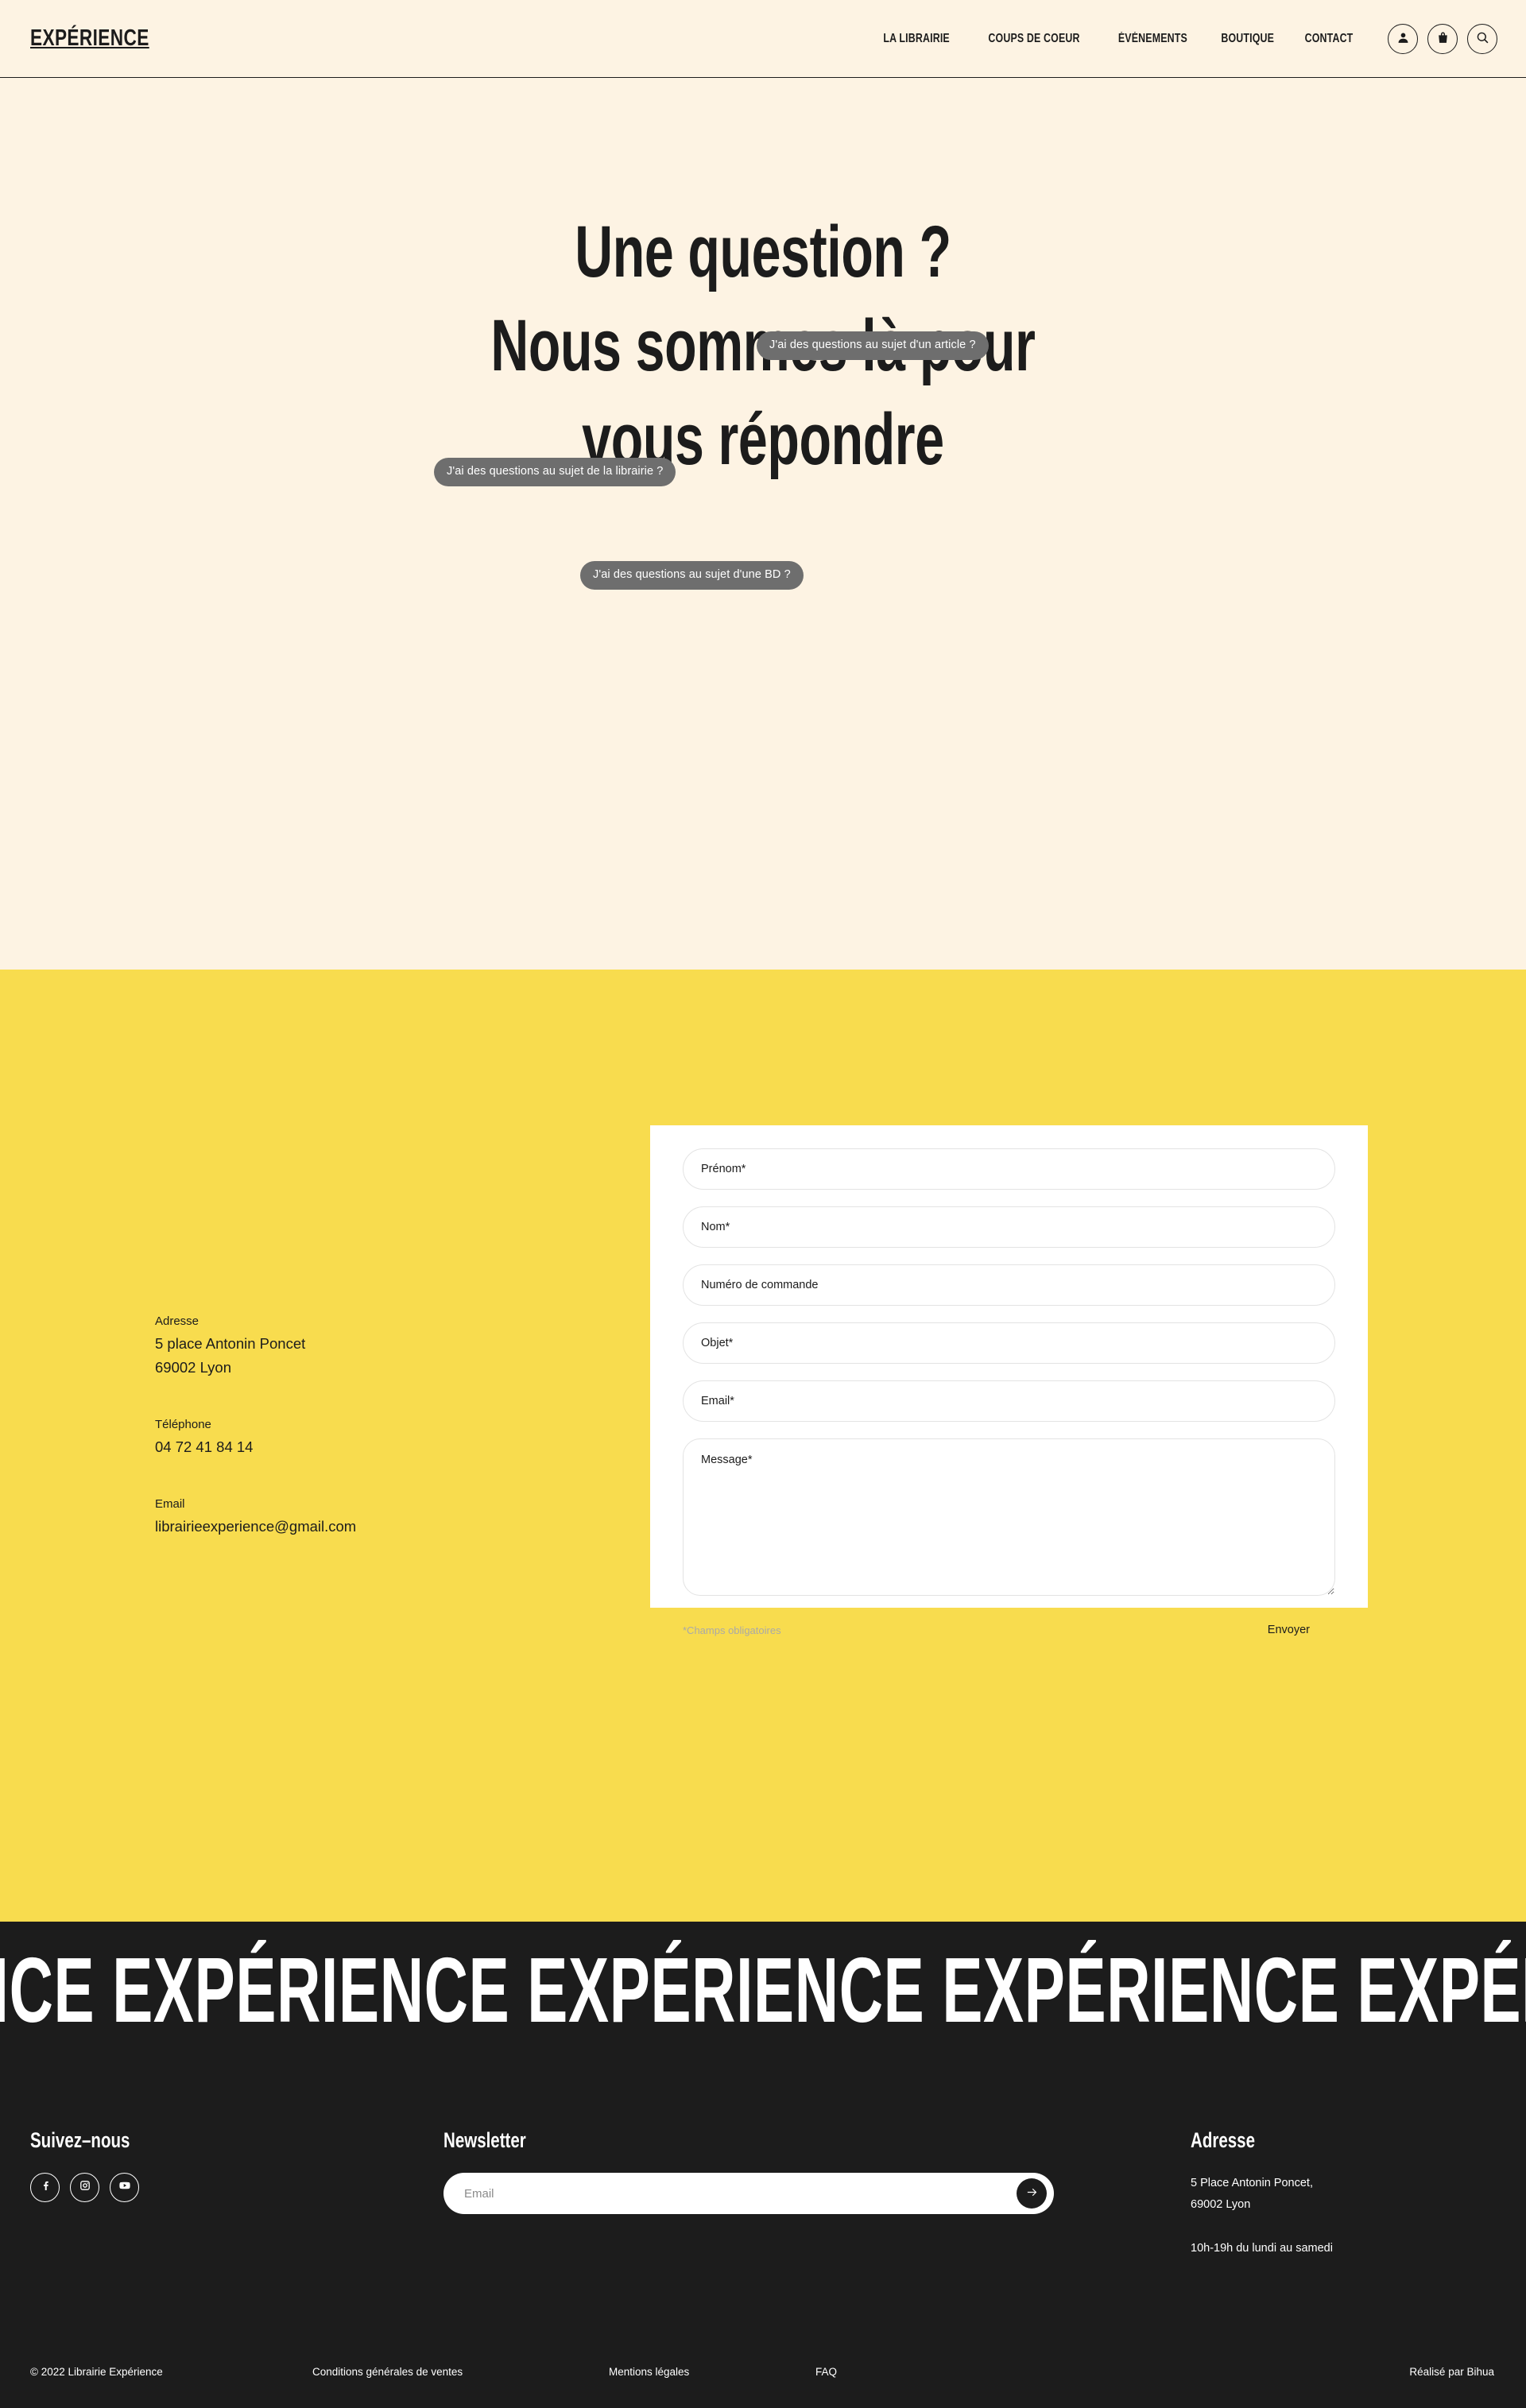  I want to click on email-input, so click(1009, 1401).